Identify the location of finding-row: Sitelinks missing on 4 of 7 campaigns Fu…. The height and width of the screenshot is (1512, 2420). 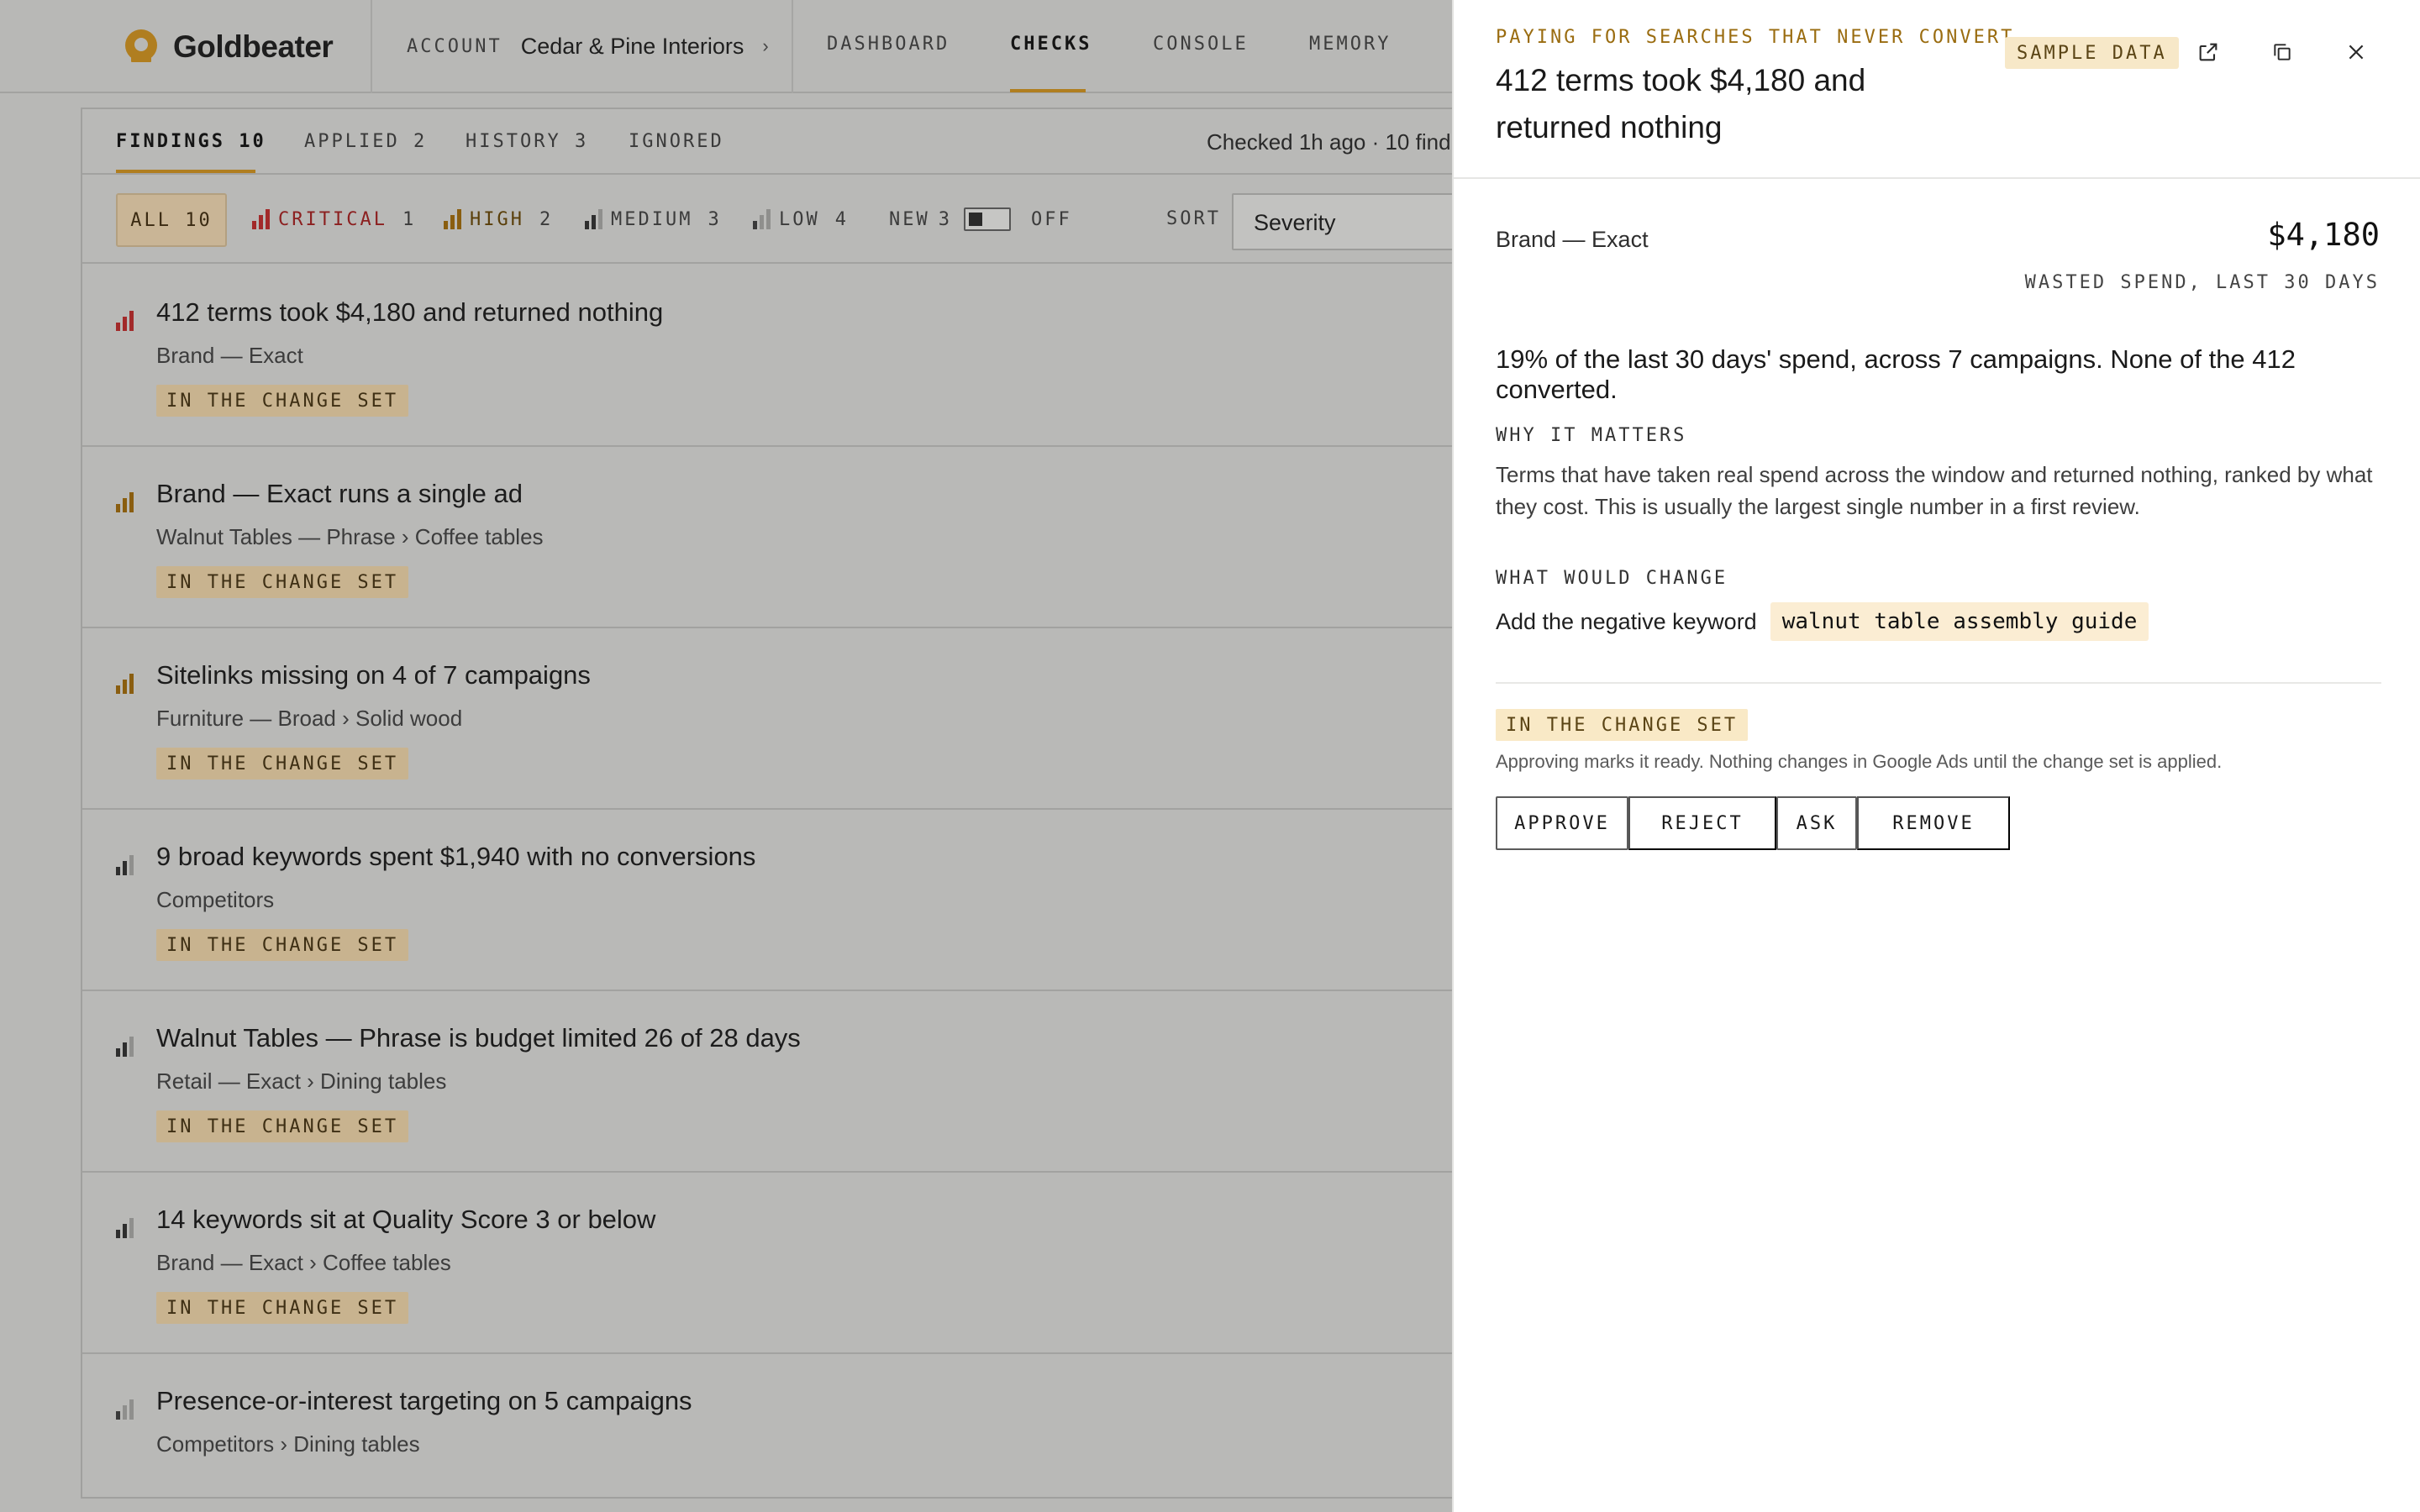
(820, 719).